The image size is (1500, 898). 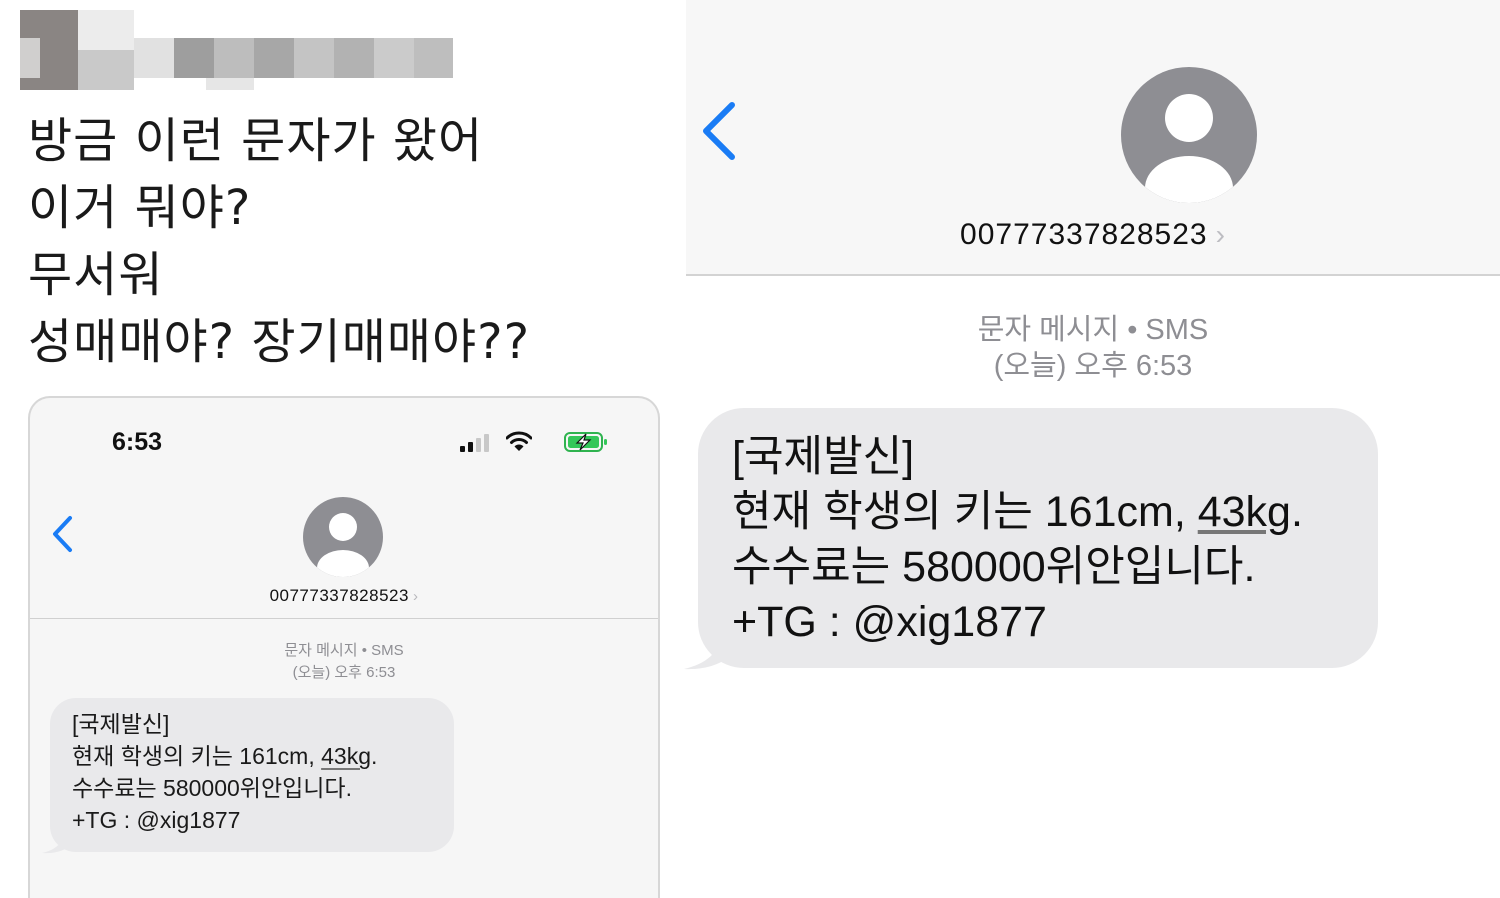 What do you see at coordinates (475, 443) in the screenshot?
I see `signal-icon` at bounding box center [475, 443].